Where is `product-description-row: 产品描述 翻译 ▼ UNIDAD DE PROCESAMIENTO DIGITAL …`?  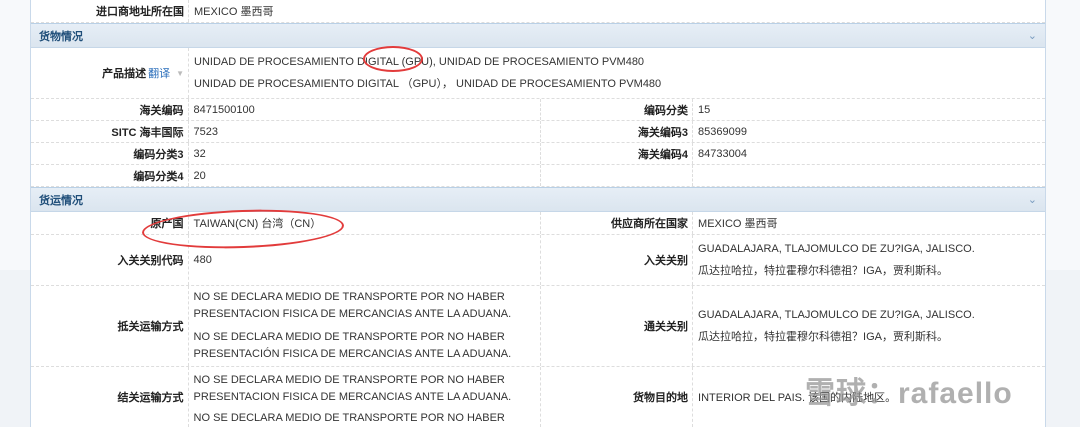 product-description-row: 产品描述 翻译 ▼ UNIDAD DE PROCESAMIENTO DIGITAL … is located at coordinates (538, 73).